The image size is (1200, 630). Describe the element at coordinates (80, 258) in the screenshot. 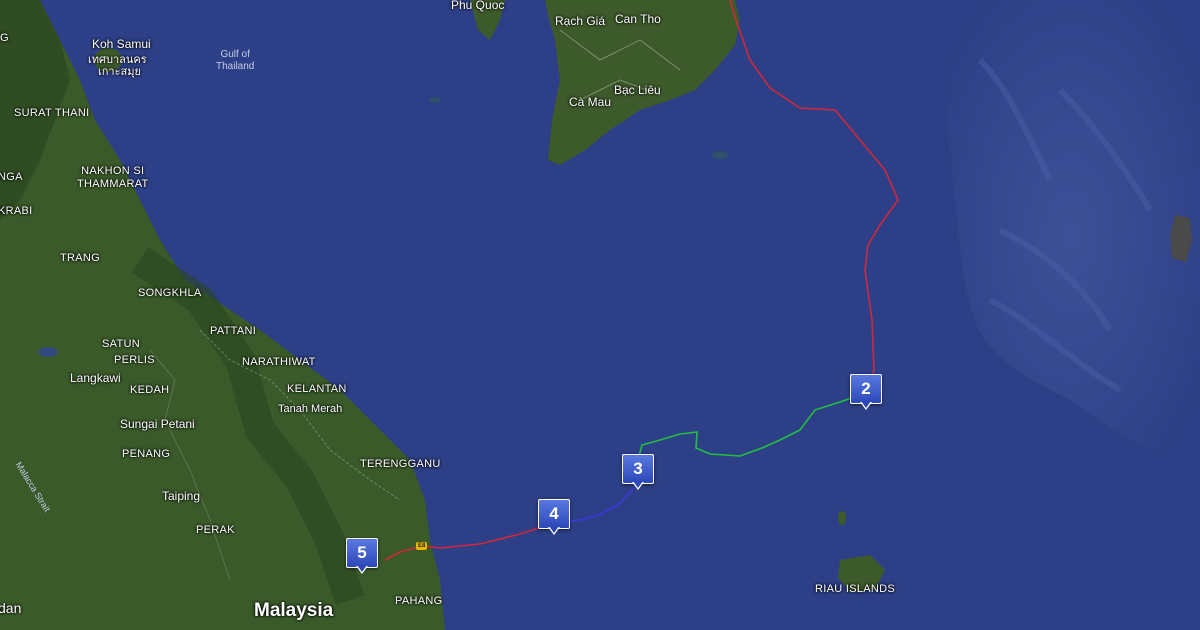

I see `label-trang: TRANG` at that location.